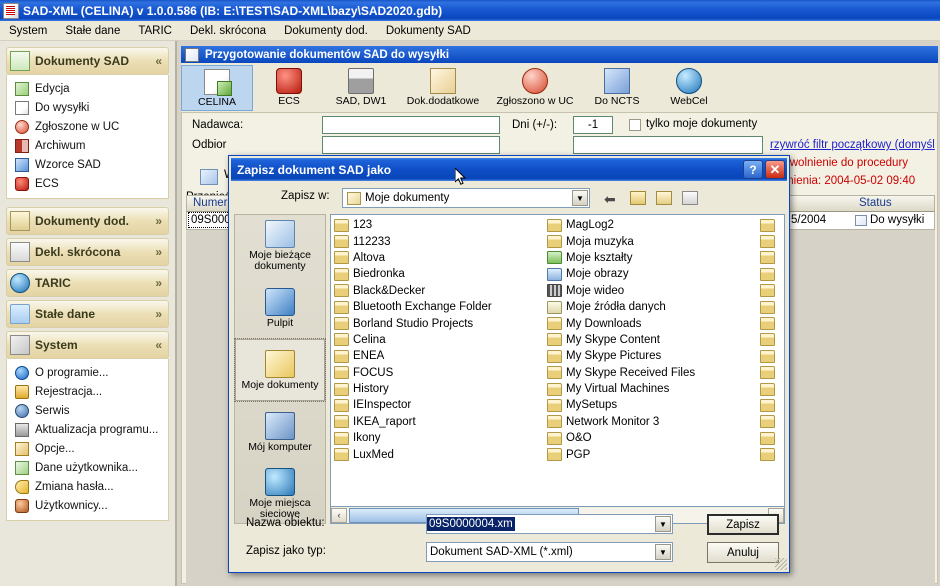  I want to click on file-list-item: MySetups, so click(653, 405).